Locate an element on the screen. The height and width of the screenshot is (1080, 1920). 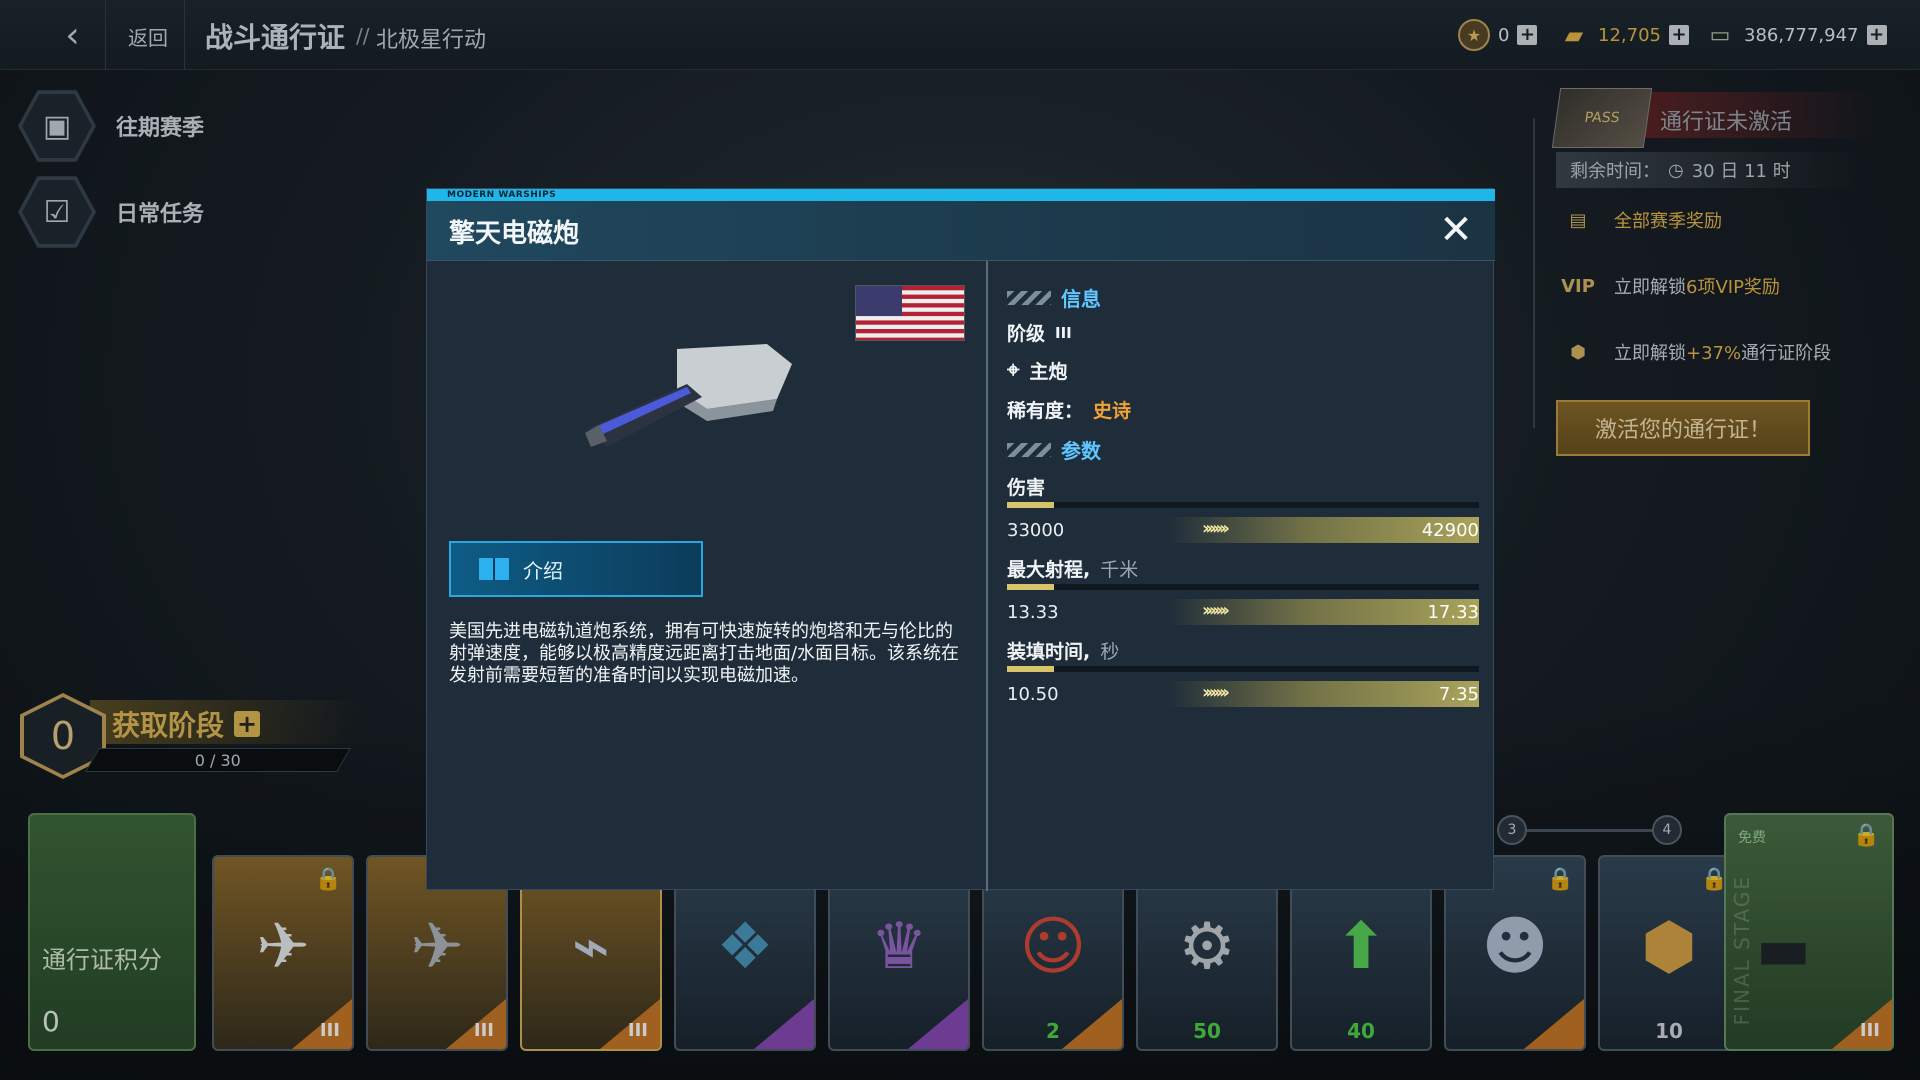
stat-compare: 13.33 ››››››› 17.33 is located at coordinates (1243, 612).